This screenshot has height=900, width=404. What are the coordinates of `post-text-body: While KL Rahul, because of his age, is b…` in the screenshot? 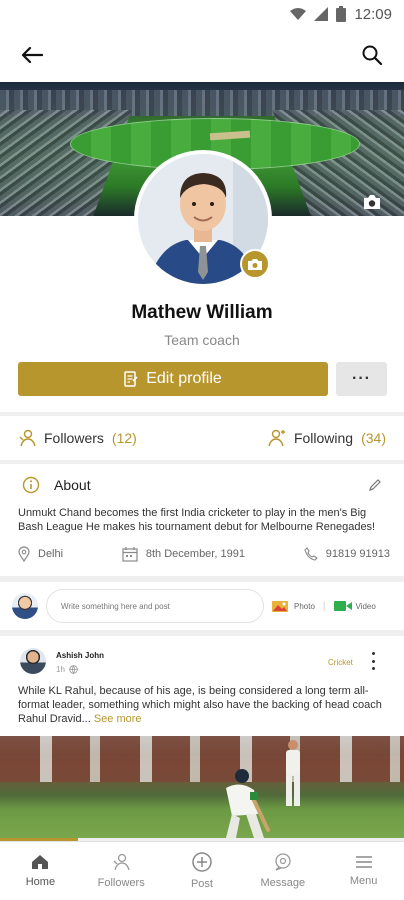 It's located at (200, 705).